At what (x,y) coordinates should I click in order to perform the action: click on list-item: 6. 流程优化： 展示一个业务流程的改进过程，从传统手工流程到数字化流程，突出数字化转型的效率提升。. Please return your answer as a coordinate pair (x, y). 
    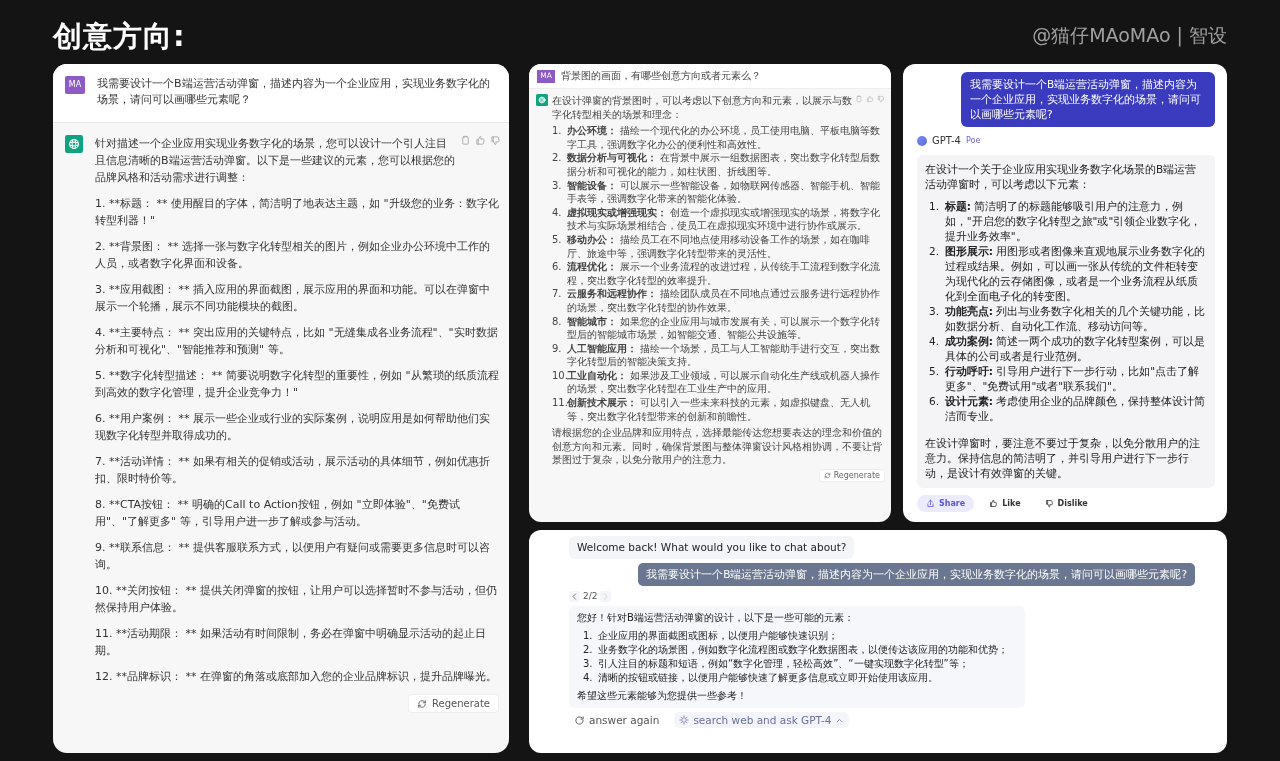
    Looking at the image, I should click on (717, 274).